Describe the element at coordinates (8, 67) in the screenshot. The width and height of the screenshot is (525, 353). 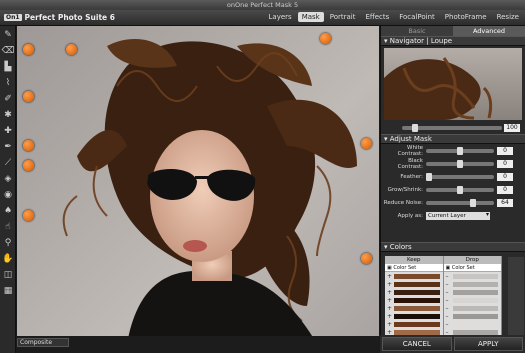
I see `stamp-icon: ▙` at that location.